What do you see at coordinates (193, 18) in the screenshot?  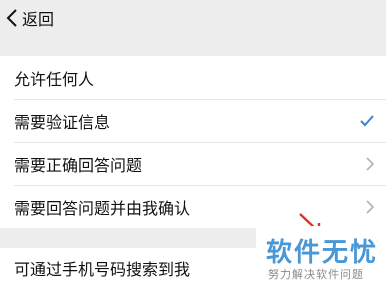 I see `navigation-bar: 返回` at bounding box center [193, 18].